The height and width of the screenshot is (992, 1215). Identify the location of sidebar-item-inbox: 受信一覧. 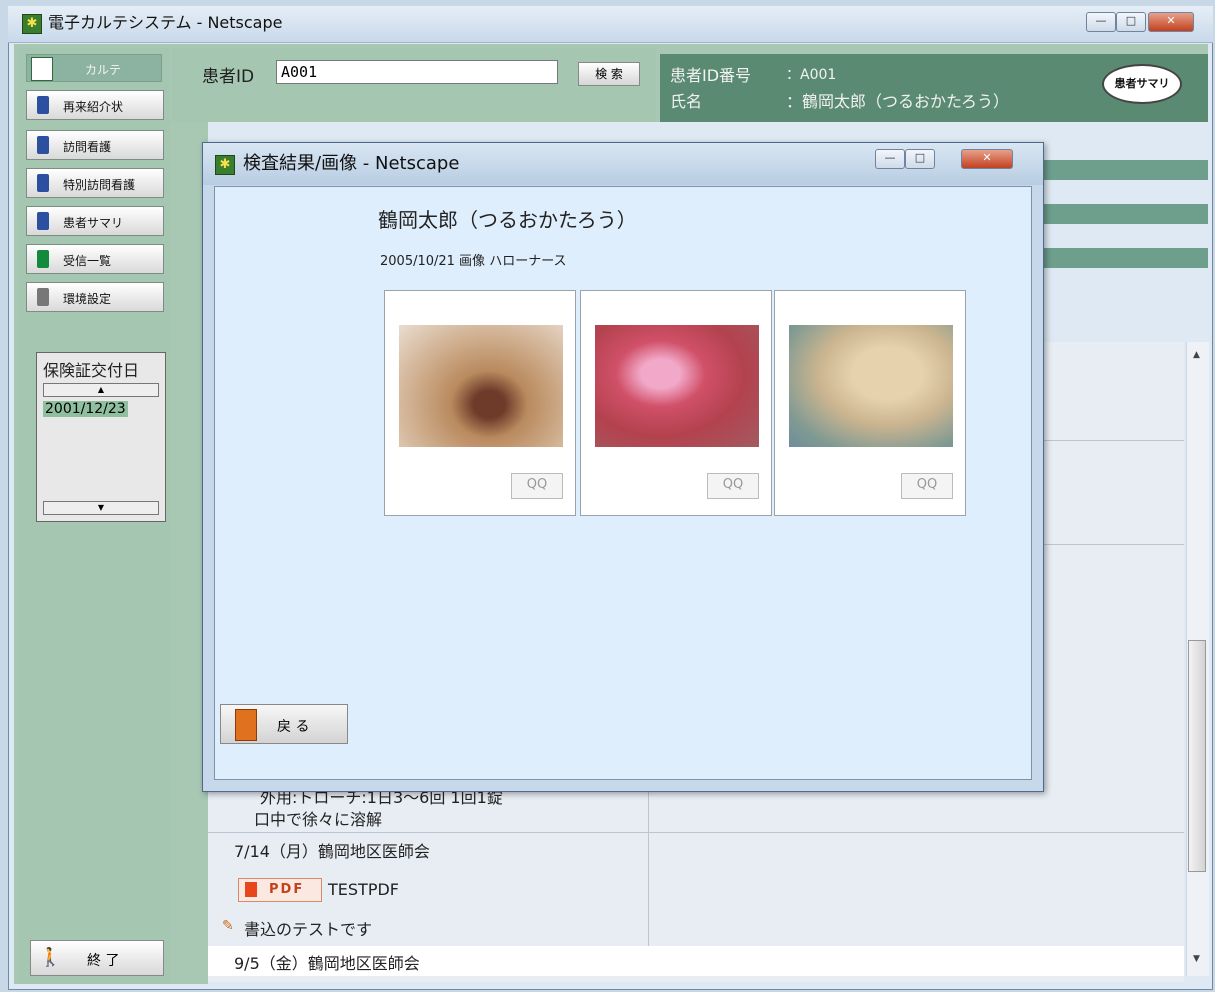
(95, 259).